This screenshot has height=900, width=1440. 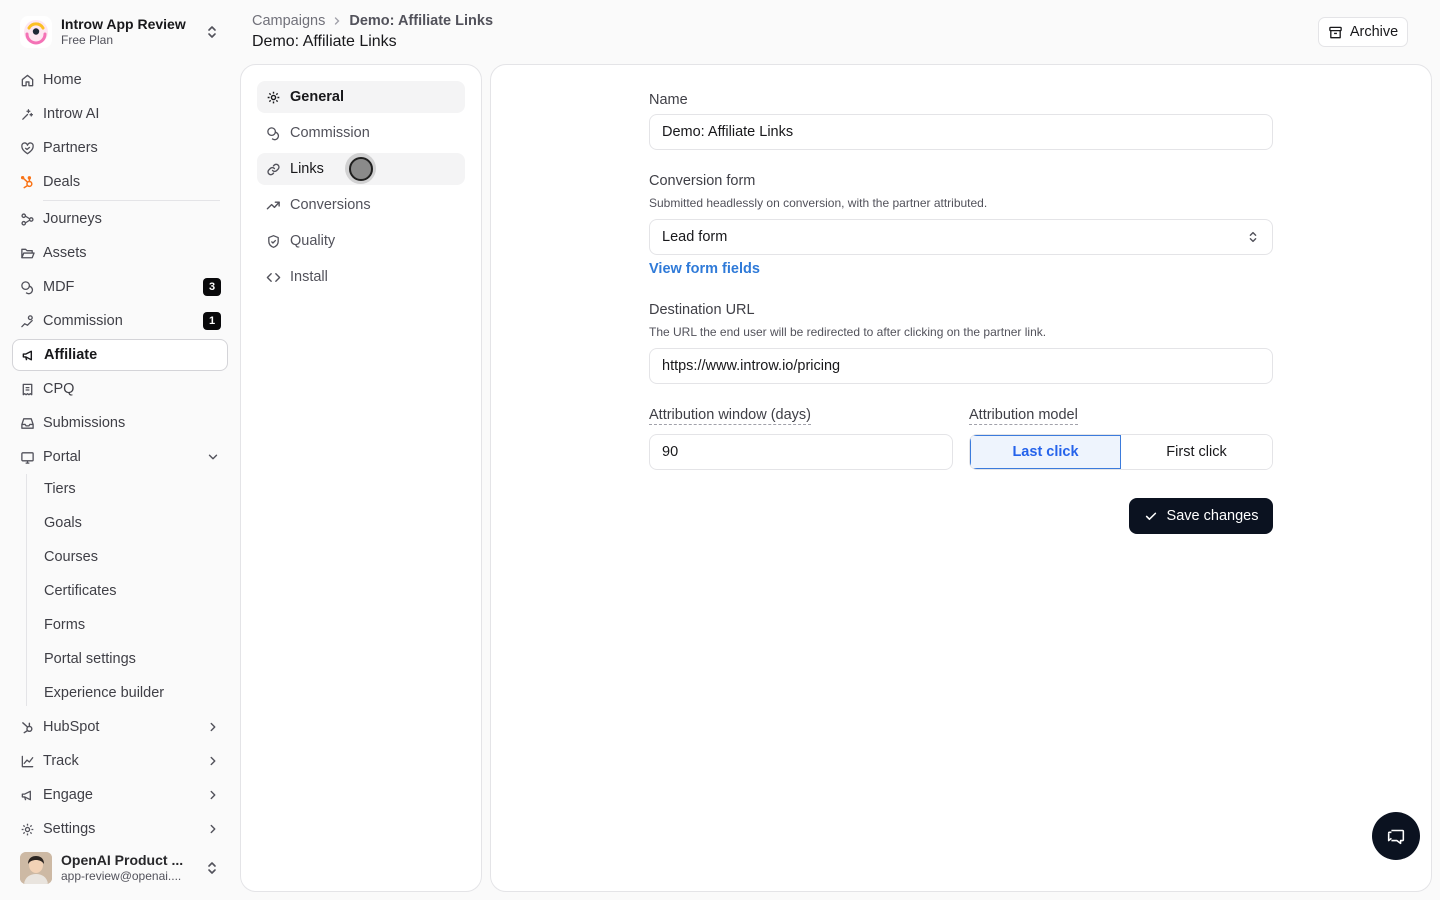 I want to click on sidebar-item-affiliate: Affiliate, so click(x=120, y=355).